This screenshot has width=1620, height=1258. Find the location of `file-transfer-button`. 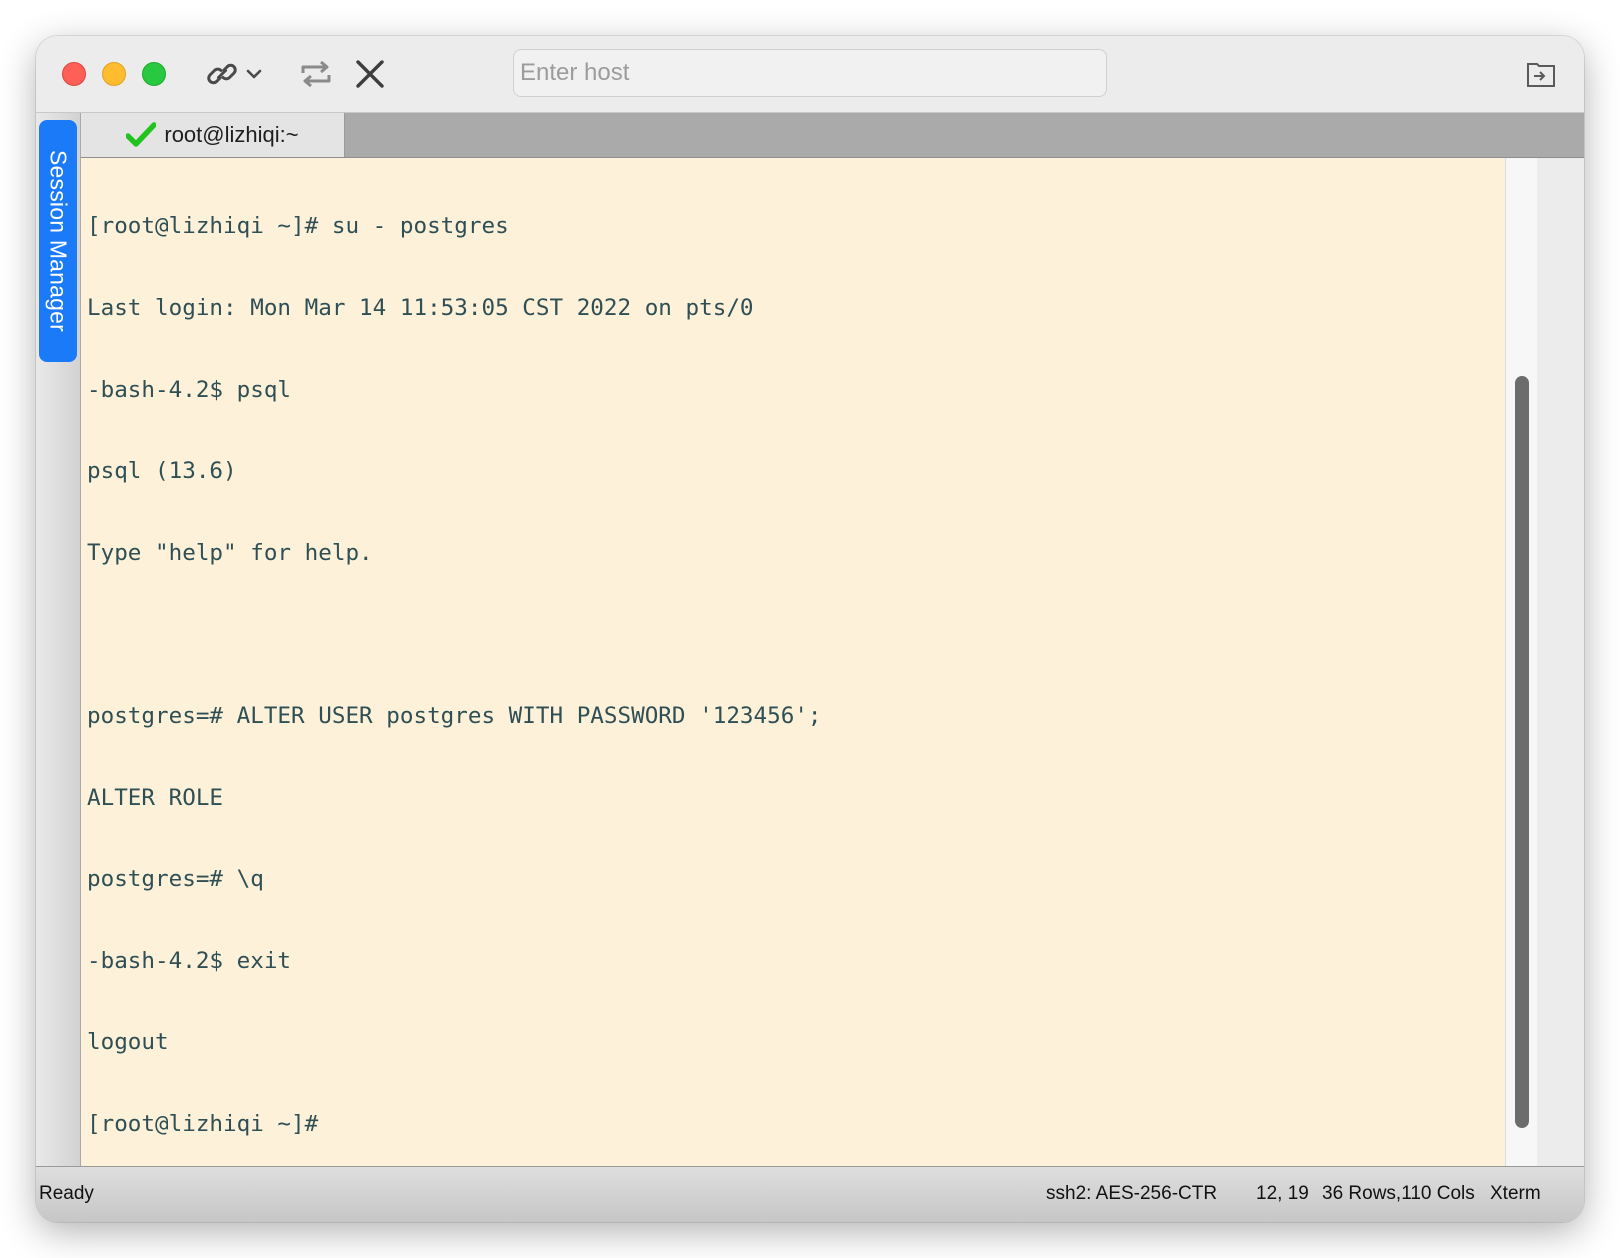

file-transfer-button is located at coordinates (1541, 74).